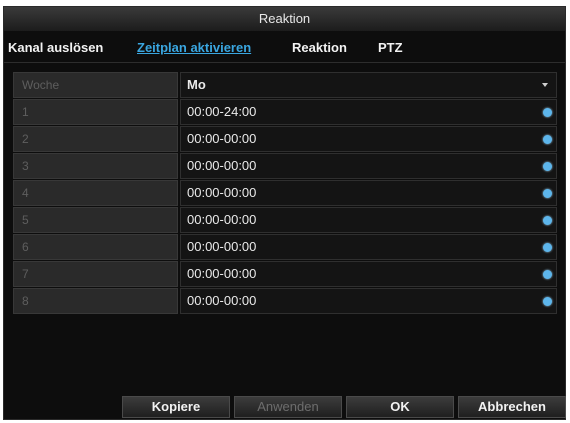  I want to click on cancel-button: Abbrechen, so click(512, 407).